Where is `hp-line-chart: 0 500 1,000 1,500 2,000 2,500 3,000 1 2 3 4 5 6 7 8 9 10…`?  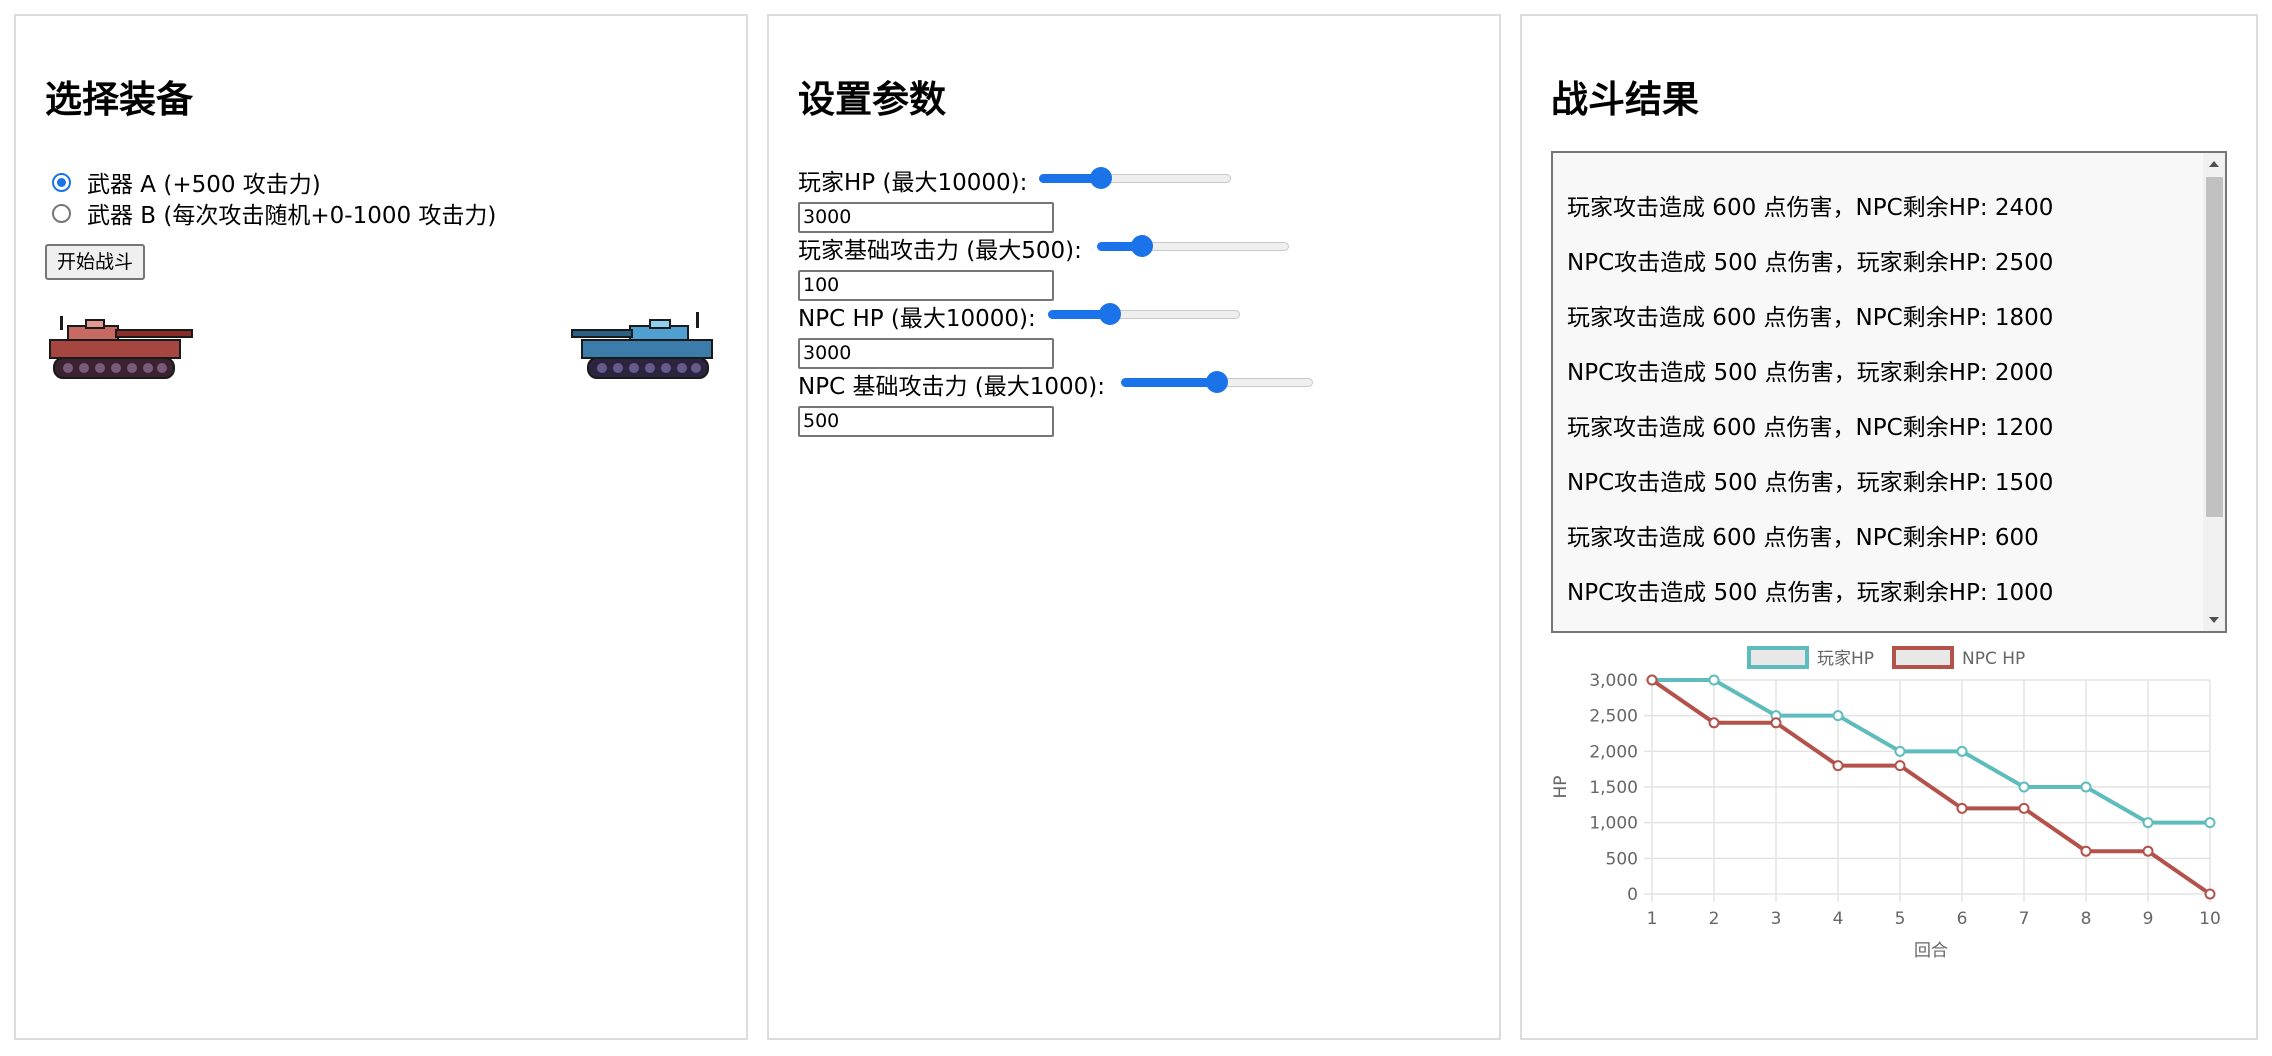 hp-line-chart: 0 500 1,000 1,500 2,000 2,500 3,000 1 2 3 4 5 6 7 8 9 10… is located at coordinates (1886, 803).